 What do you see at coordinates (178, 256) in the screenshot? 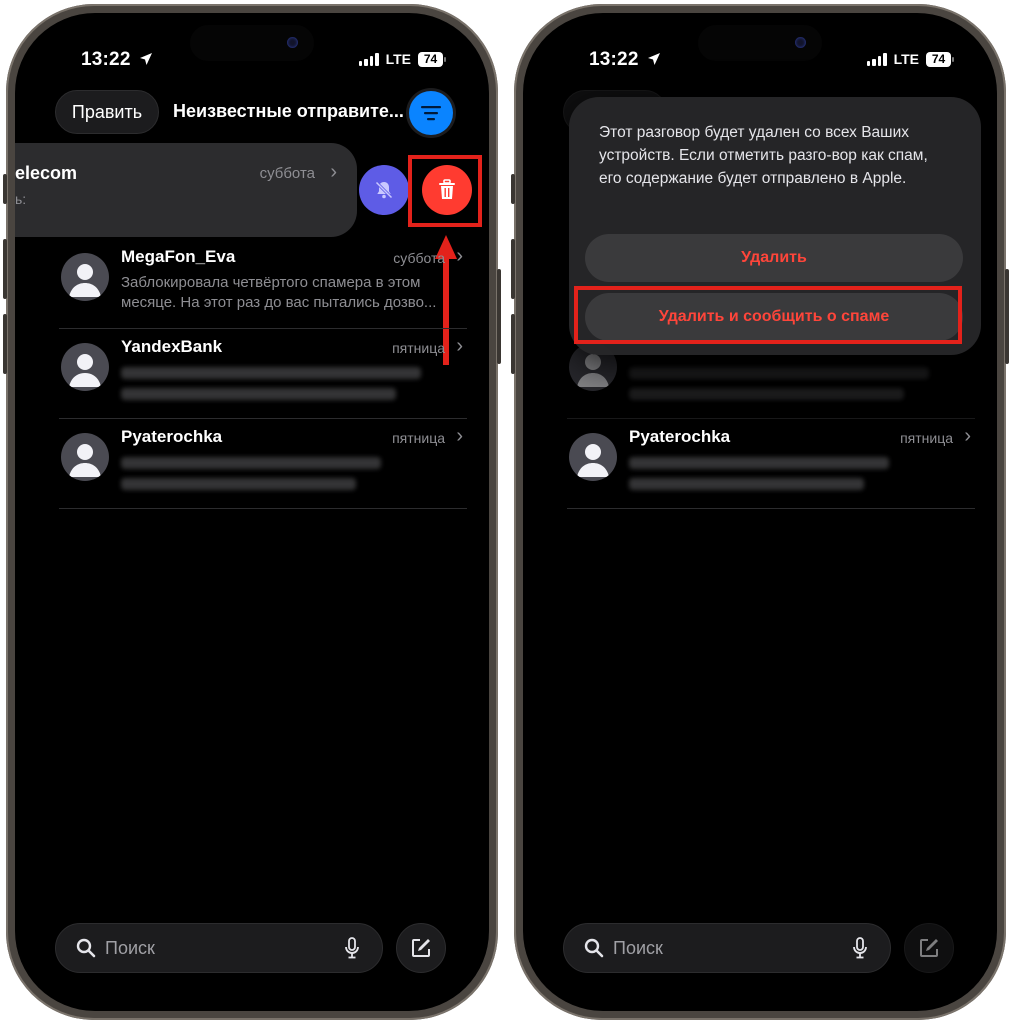
I see `conversation-name: MegaFon_Eva` at bounding box center [178, 256].